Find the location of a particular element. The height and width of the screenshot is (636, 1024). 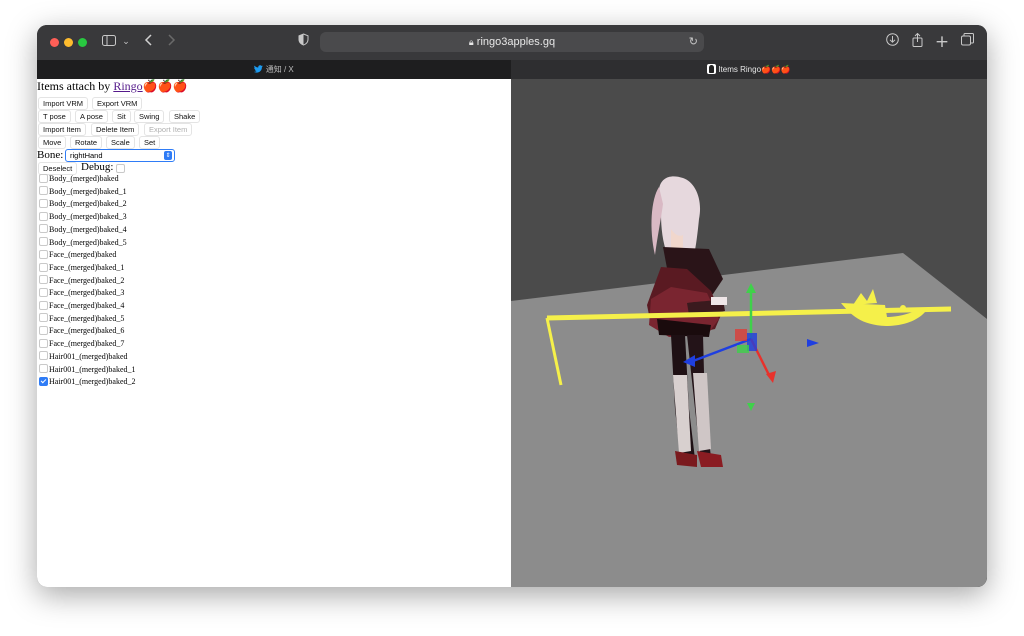

tab-label: 通知 / X is located at coordinates (279, 69).